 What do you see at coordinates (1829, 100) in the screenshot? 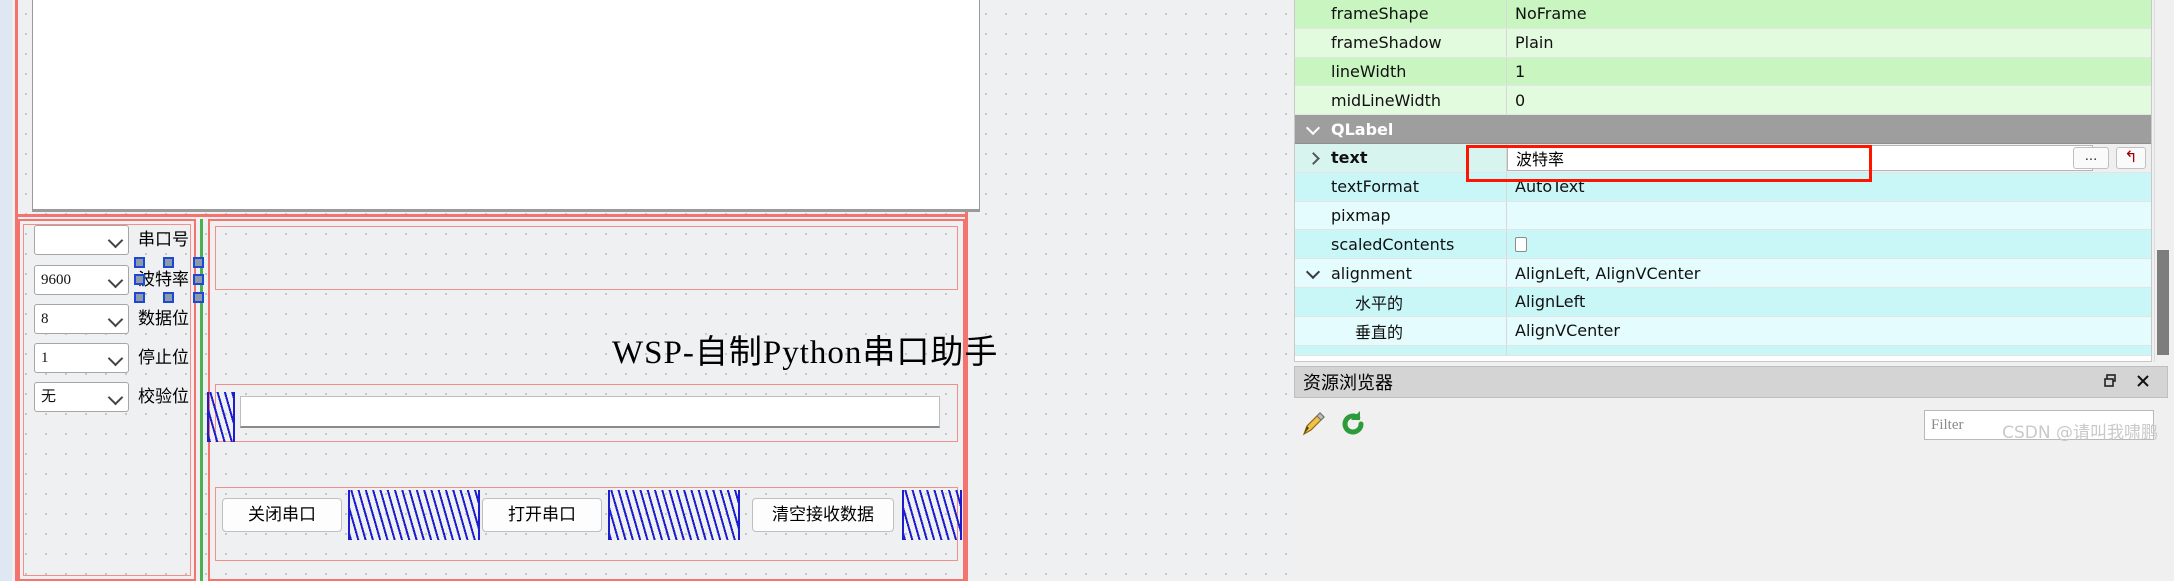
I see `property-value: 0` at bounding box center [1829, 100].